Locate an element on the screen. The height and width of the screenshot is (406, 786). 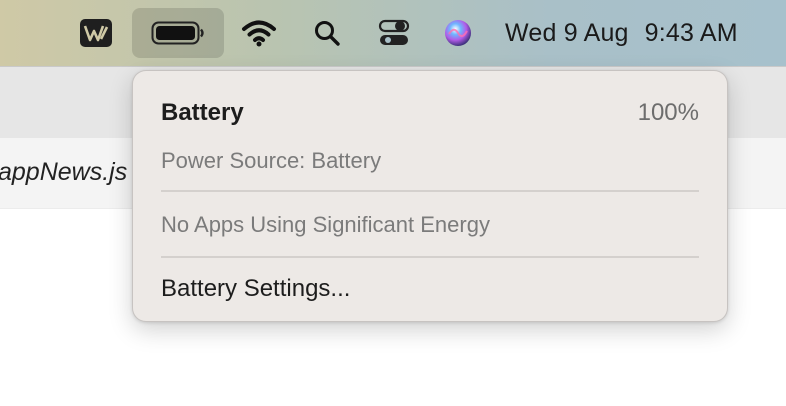
clock-date: Wed 9 Aug is located at coordinates (567, 32).